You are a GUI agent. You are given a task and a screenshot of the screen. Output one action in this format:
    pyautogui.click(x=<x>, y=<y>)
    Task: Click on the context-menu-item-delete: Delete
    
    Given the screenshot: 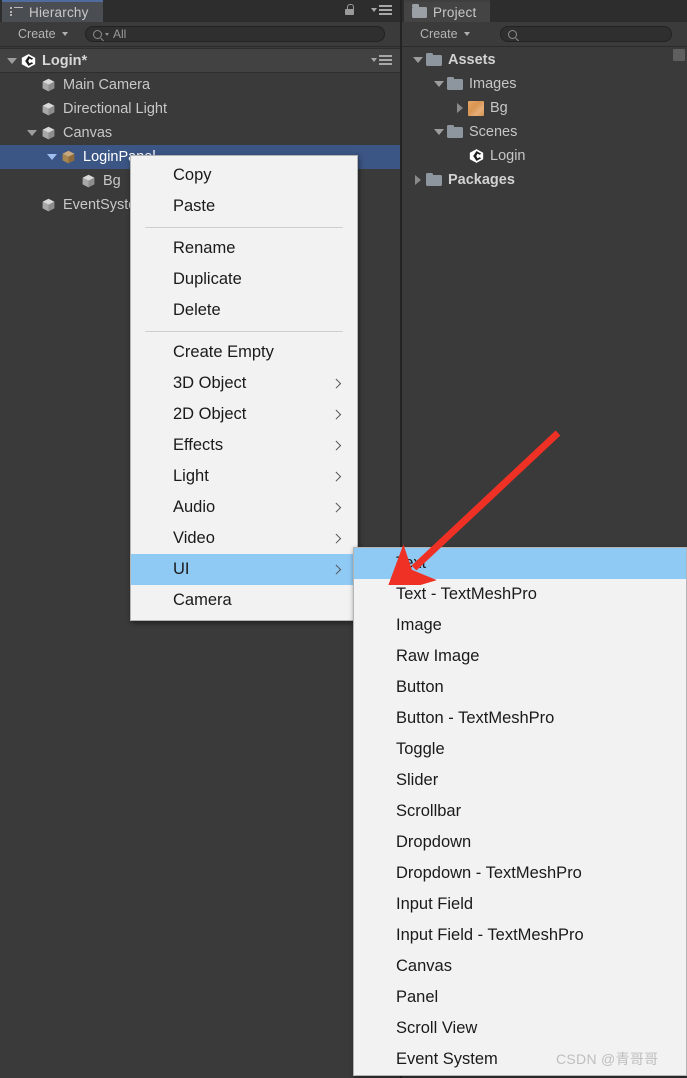 What is the action you would take?
    pyautogui.click(x=244, y=310)
    